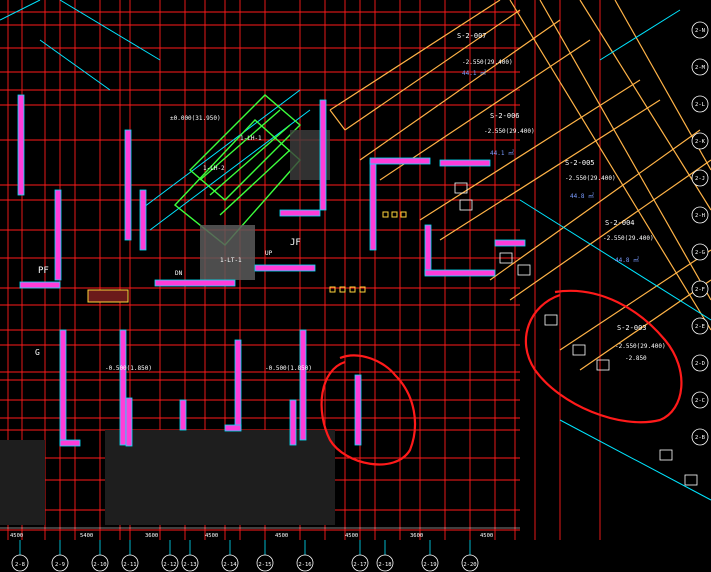  What do you see at coordinates (505, 116) in the screenshot?
I see `room-label-s2006: S-2-006` at bounding box center [505, 116].